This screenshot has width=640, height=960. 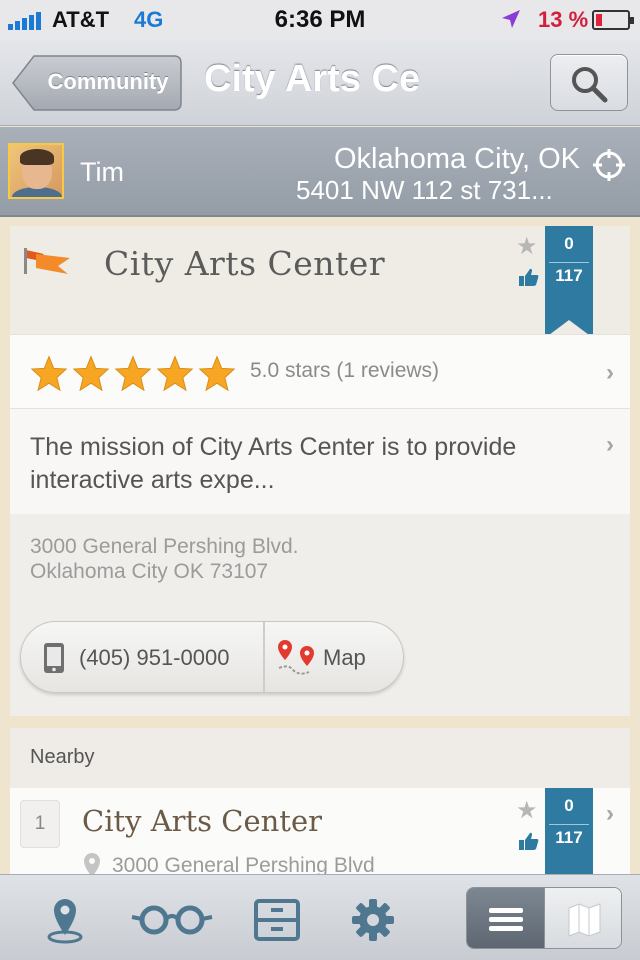 I want to click on call-button: (405) 951-0000, so click(x=142, y=657).